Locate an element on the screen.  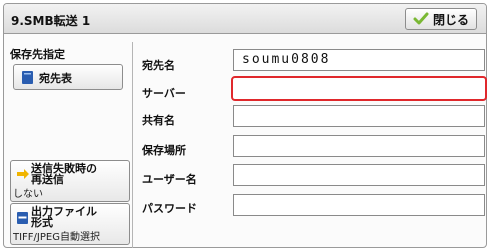
share-name-label: 共有名 is located at coordinates (158, 120).